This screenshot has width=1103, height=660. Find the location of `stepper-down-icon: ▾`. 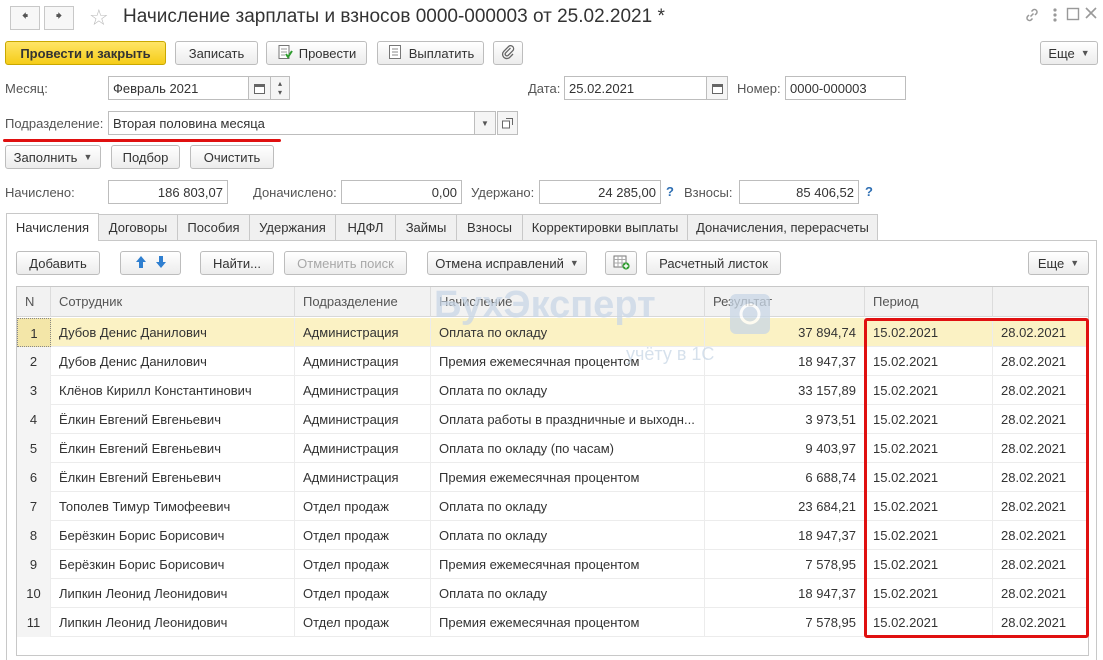

stepper-down-icon: ▾ is located at coordinates (280, 92).